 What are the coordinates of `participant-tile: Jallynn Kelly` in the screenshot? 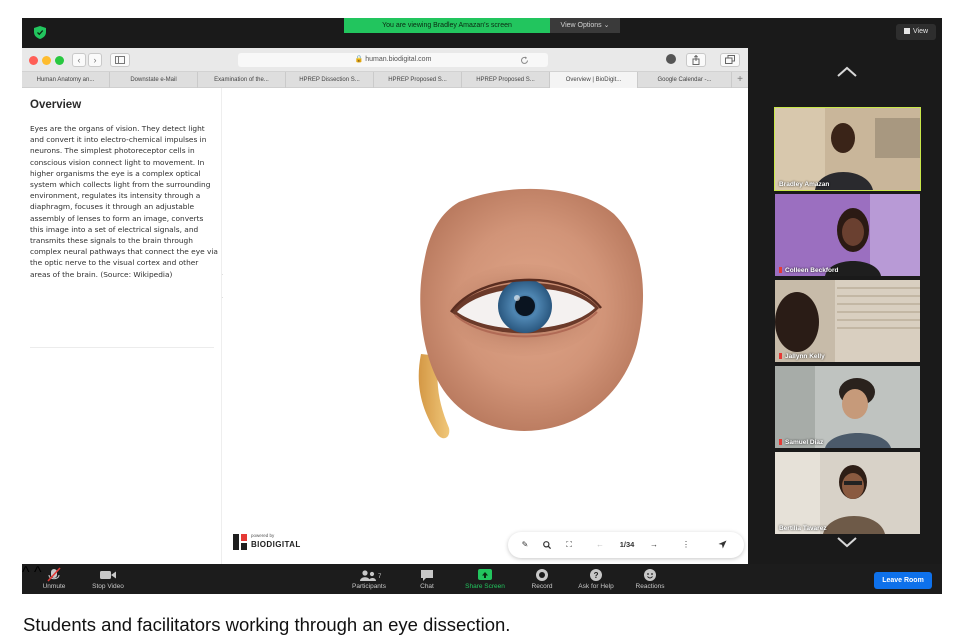 It's located at (847, 321).